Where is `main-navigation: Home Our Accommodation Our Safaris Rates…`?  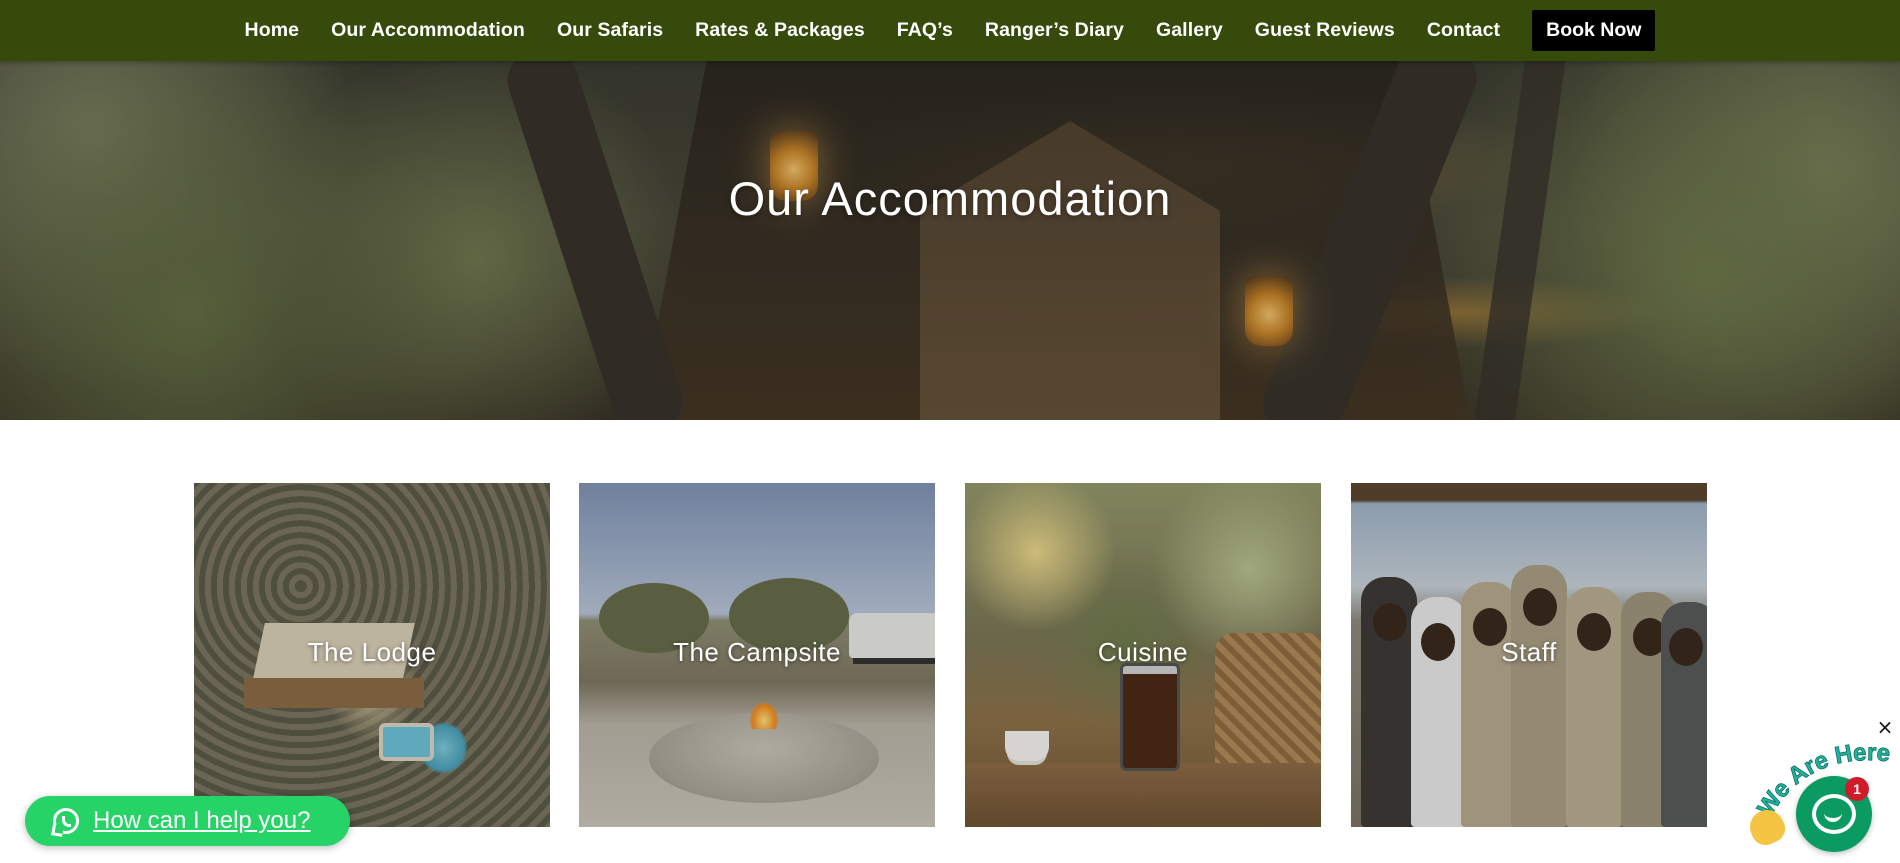 main-navigation: Home Our Accommodation Our Safaris Rates… is located at coordinates (950, 30).